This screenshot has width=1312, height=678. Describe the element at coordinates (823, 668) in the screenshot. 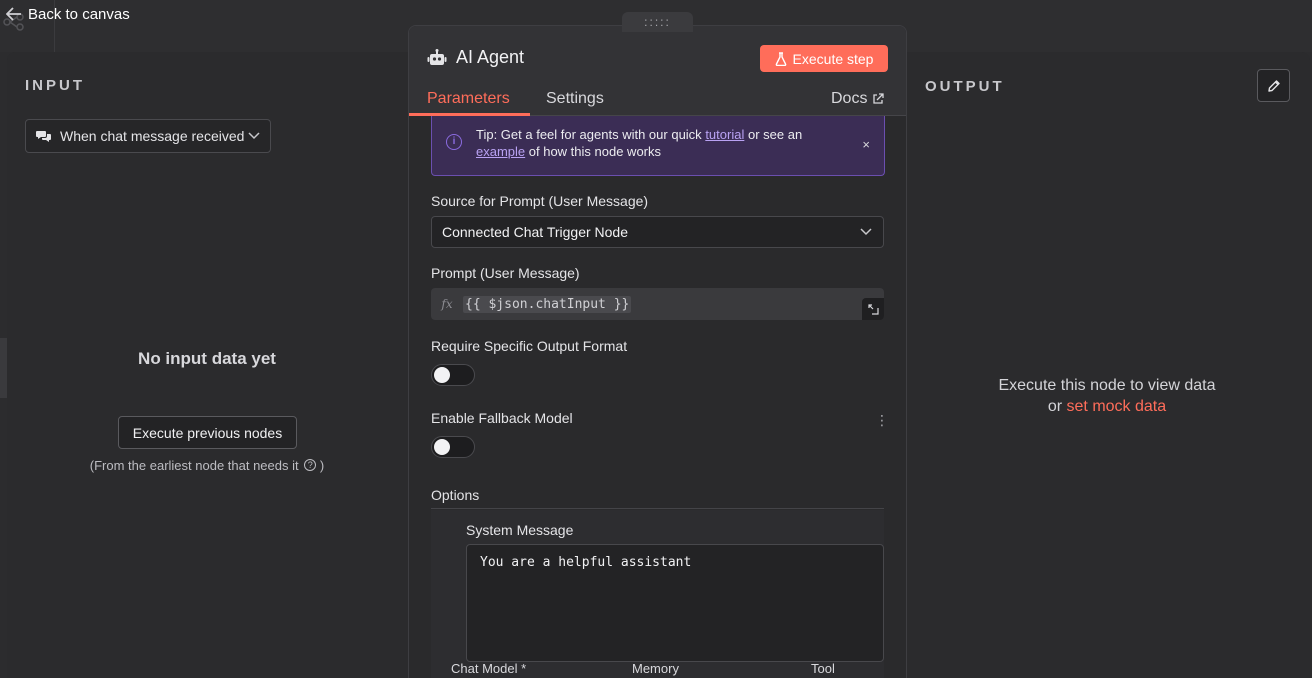

I see `tool-connector: Tool` at that location.